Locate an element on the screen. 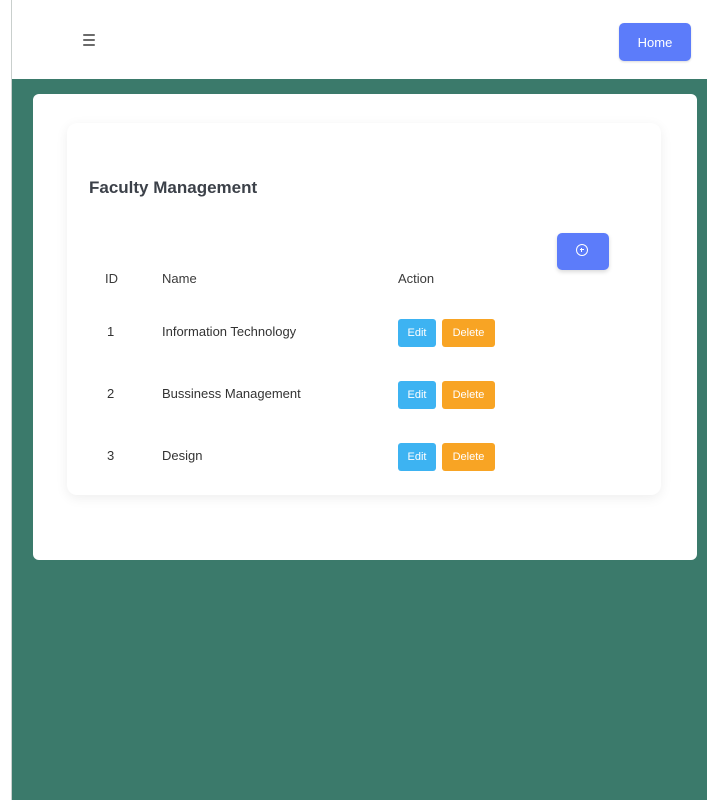  add-faculty-button is located at coordinates (583, 251).